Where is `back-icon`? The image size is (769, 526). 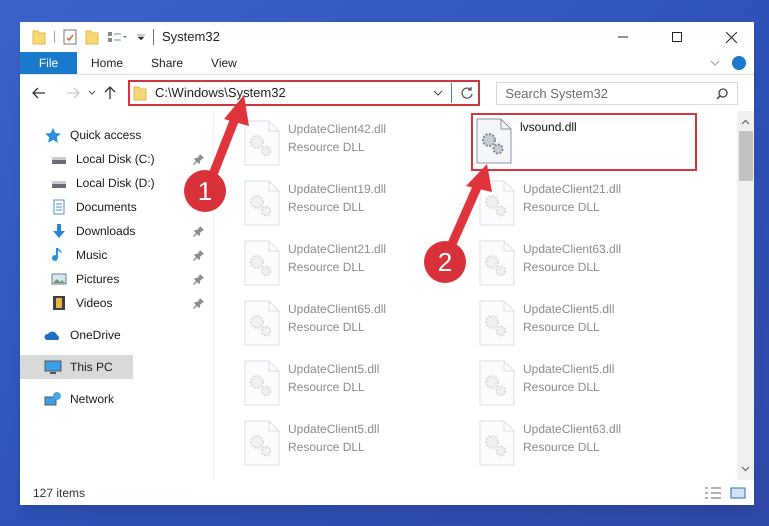
back-icon is located at coordinates (39, 93).